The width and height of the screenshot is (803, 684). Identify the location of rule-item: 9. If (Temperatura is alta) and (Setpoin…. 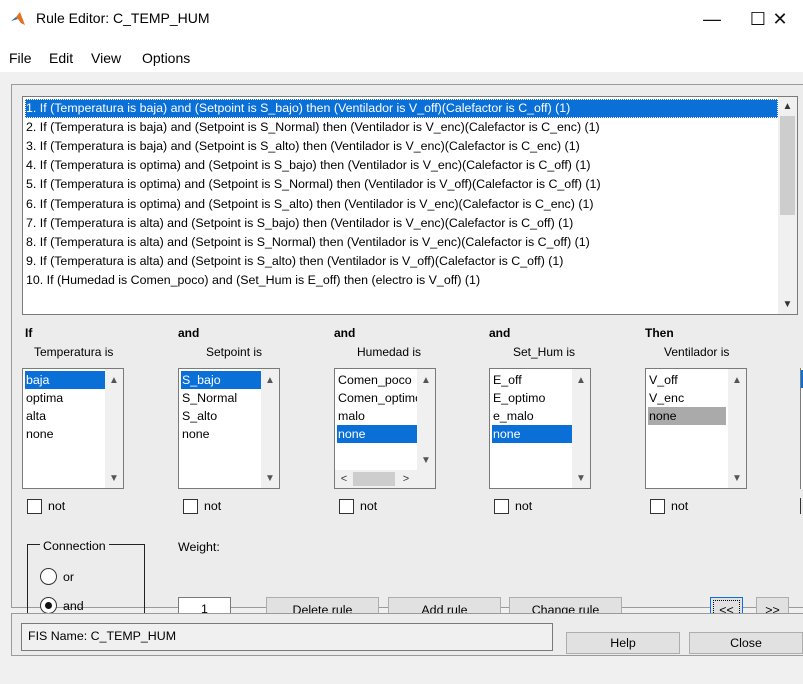
(401, 261).